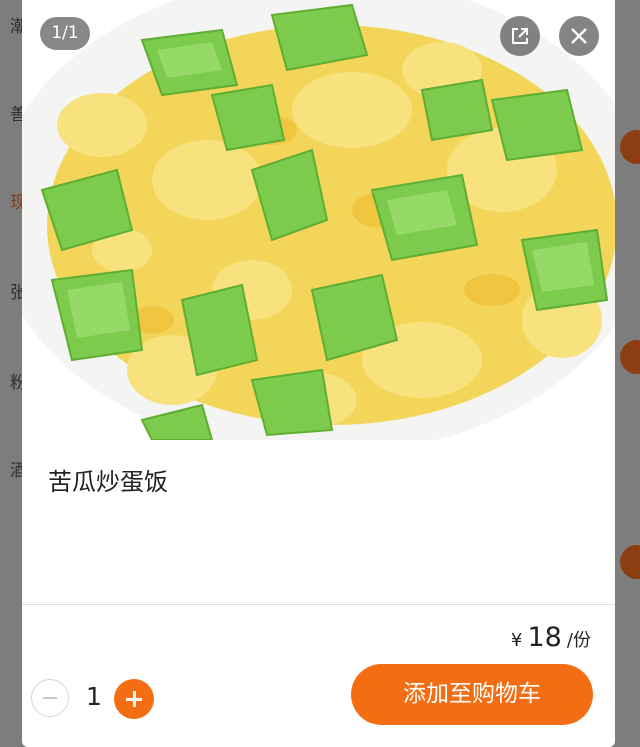 This screenshot has height=747, width=640. I want to click on decrease-quantity-button, so click(50, 698).